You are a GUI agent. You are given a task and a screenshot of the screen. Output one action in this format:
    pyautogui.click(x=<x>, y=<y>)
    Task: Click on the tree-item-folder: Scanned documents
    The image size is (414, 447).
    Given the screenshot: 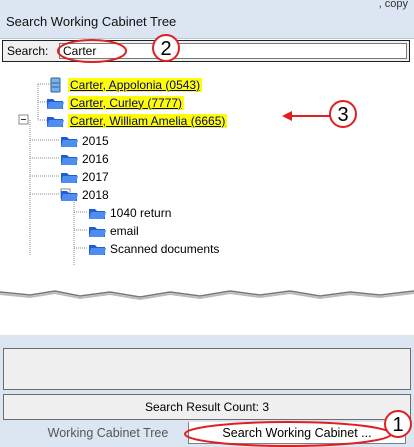 What is the action you would take?
    pyautogui.click(x=153, y=248)
    